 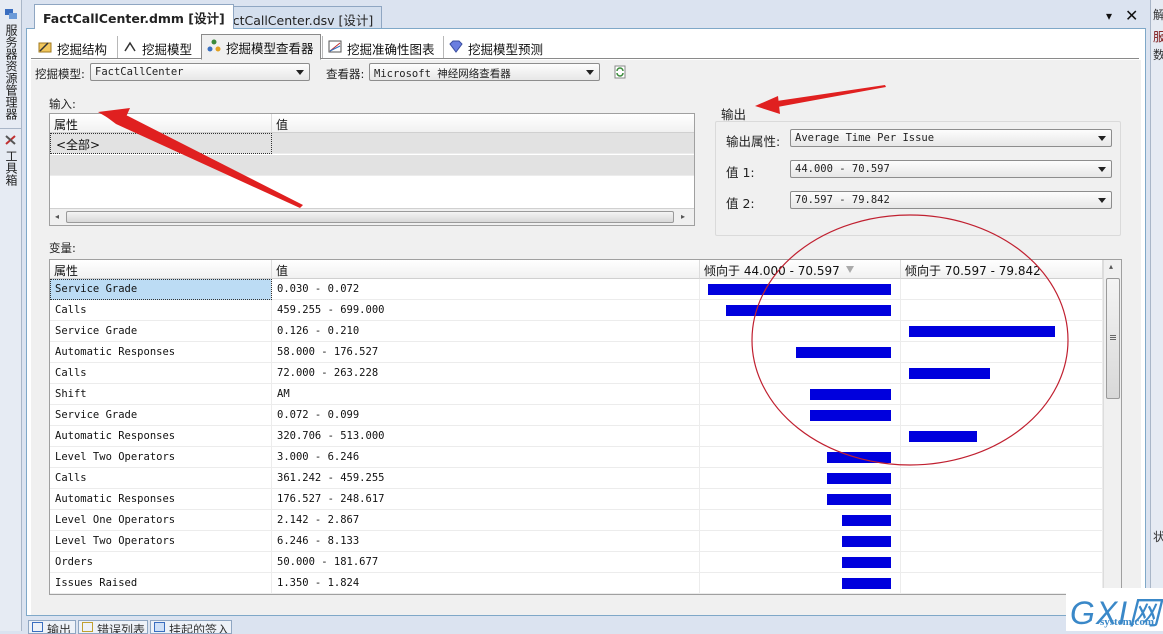 What do you see at coordinates (486, 394) in the screenshot?
I see `variable-value-cell: AM` at bounding box center [486, 394].